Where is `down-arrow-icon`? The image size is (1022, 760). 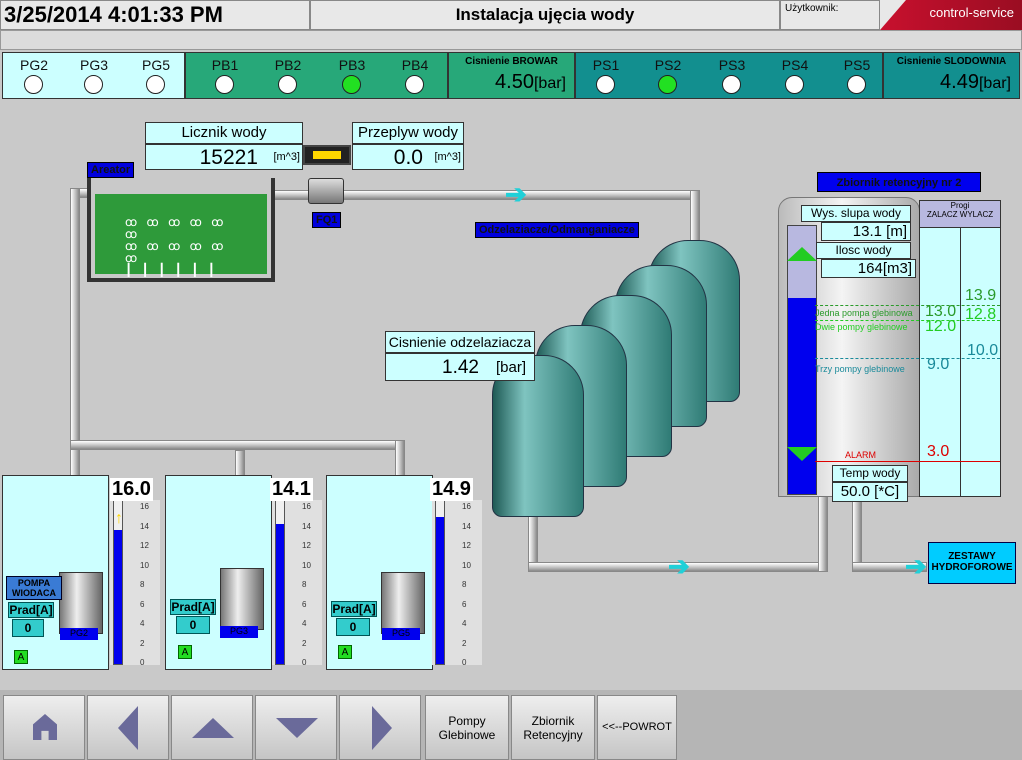 down-arrow-icon is located at coordinates (297, 728).